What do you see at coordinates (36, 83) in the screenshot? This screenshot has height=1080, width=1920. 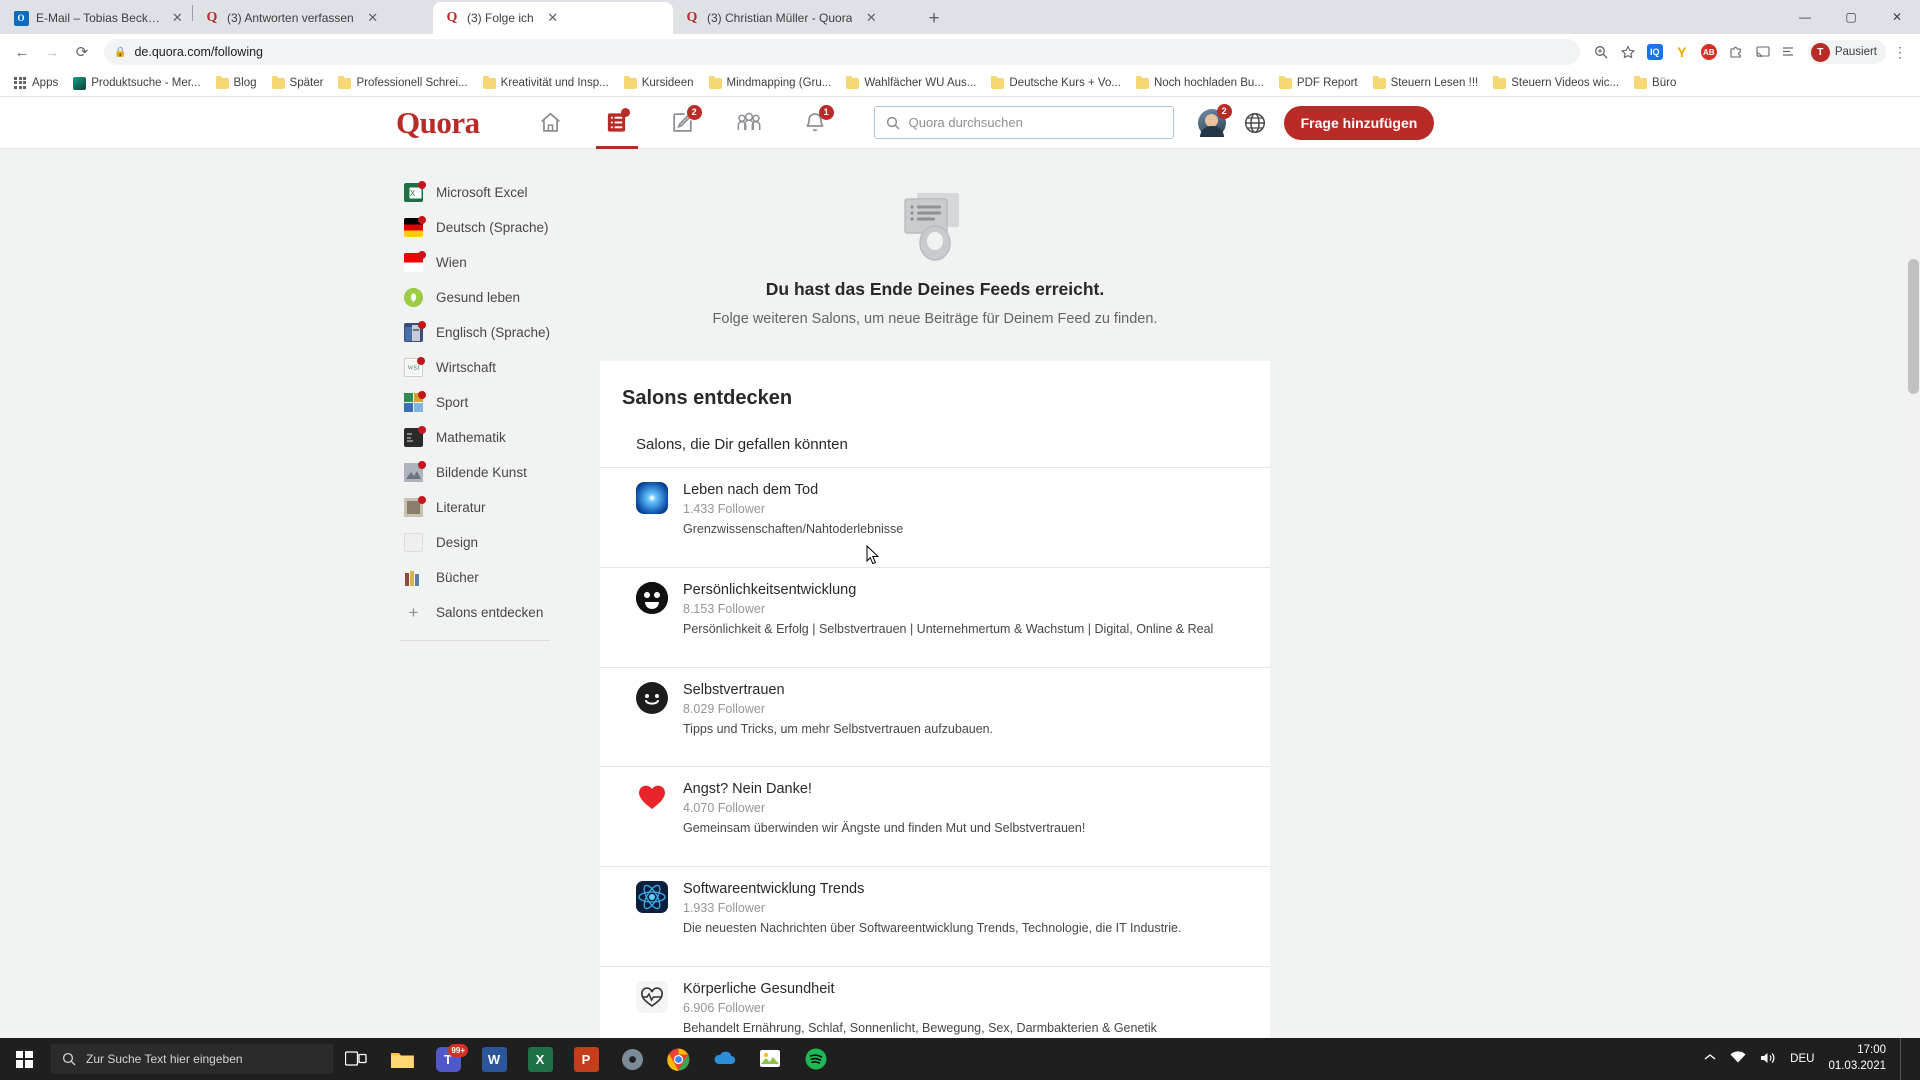 I see `bookmark-apps: Apps` at bounding box center [36, 83].